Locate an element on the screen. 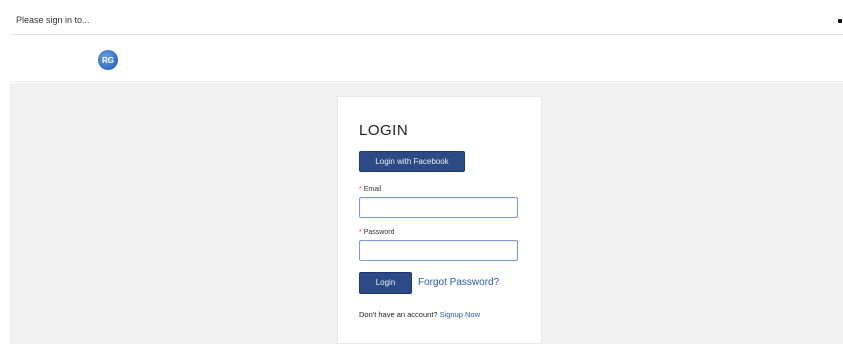  email-label: * Email is located at coordinates (370, 189).